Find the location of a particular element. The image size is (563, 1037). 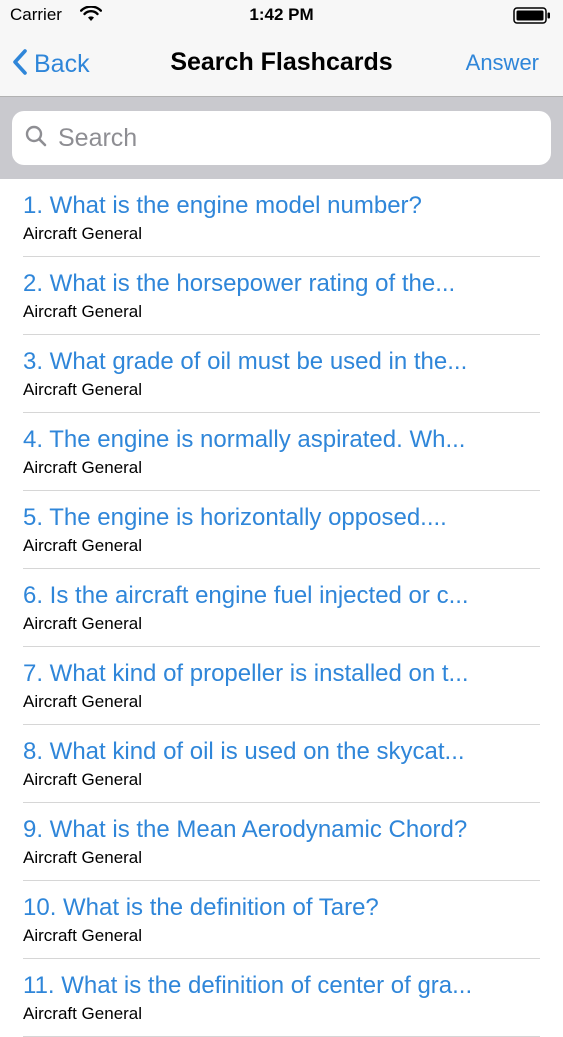

back-button: Back is located at coordinates (51, 64).